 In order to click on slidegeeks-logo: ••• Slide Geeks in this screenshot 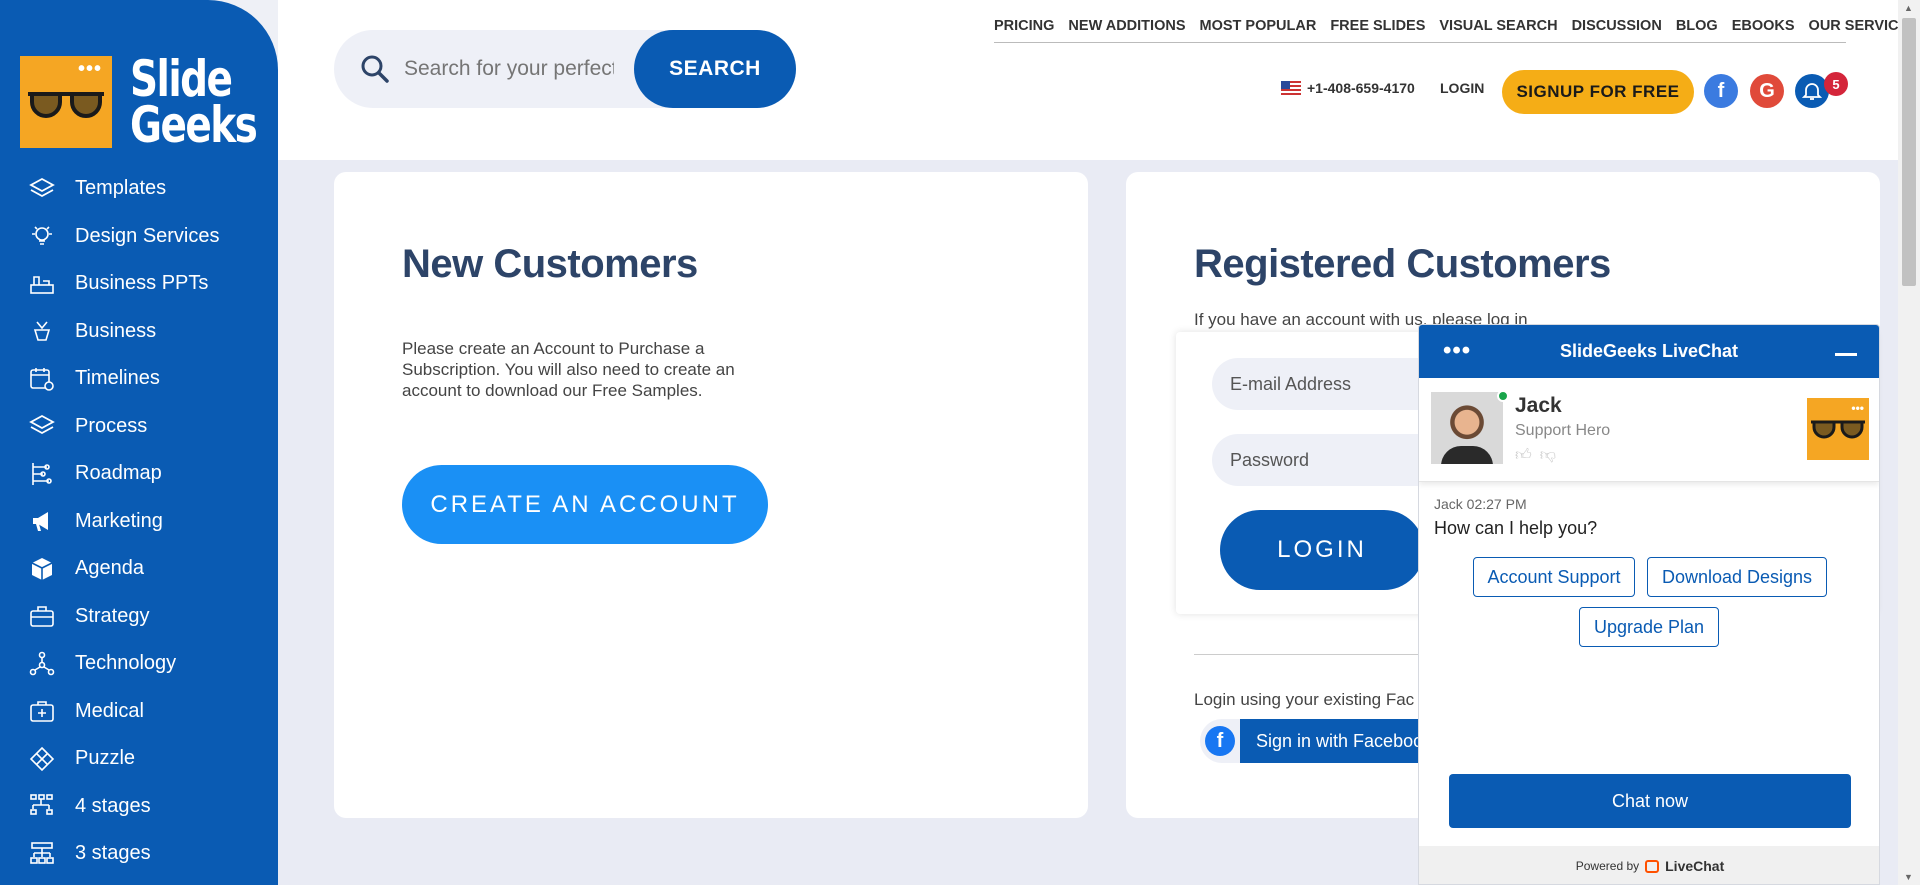, I will do `click(156, 102)`.